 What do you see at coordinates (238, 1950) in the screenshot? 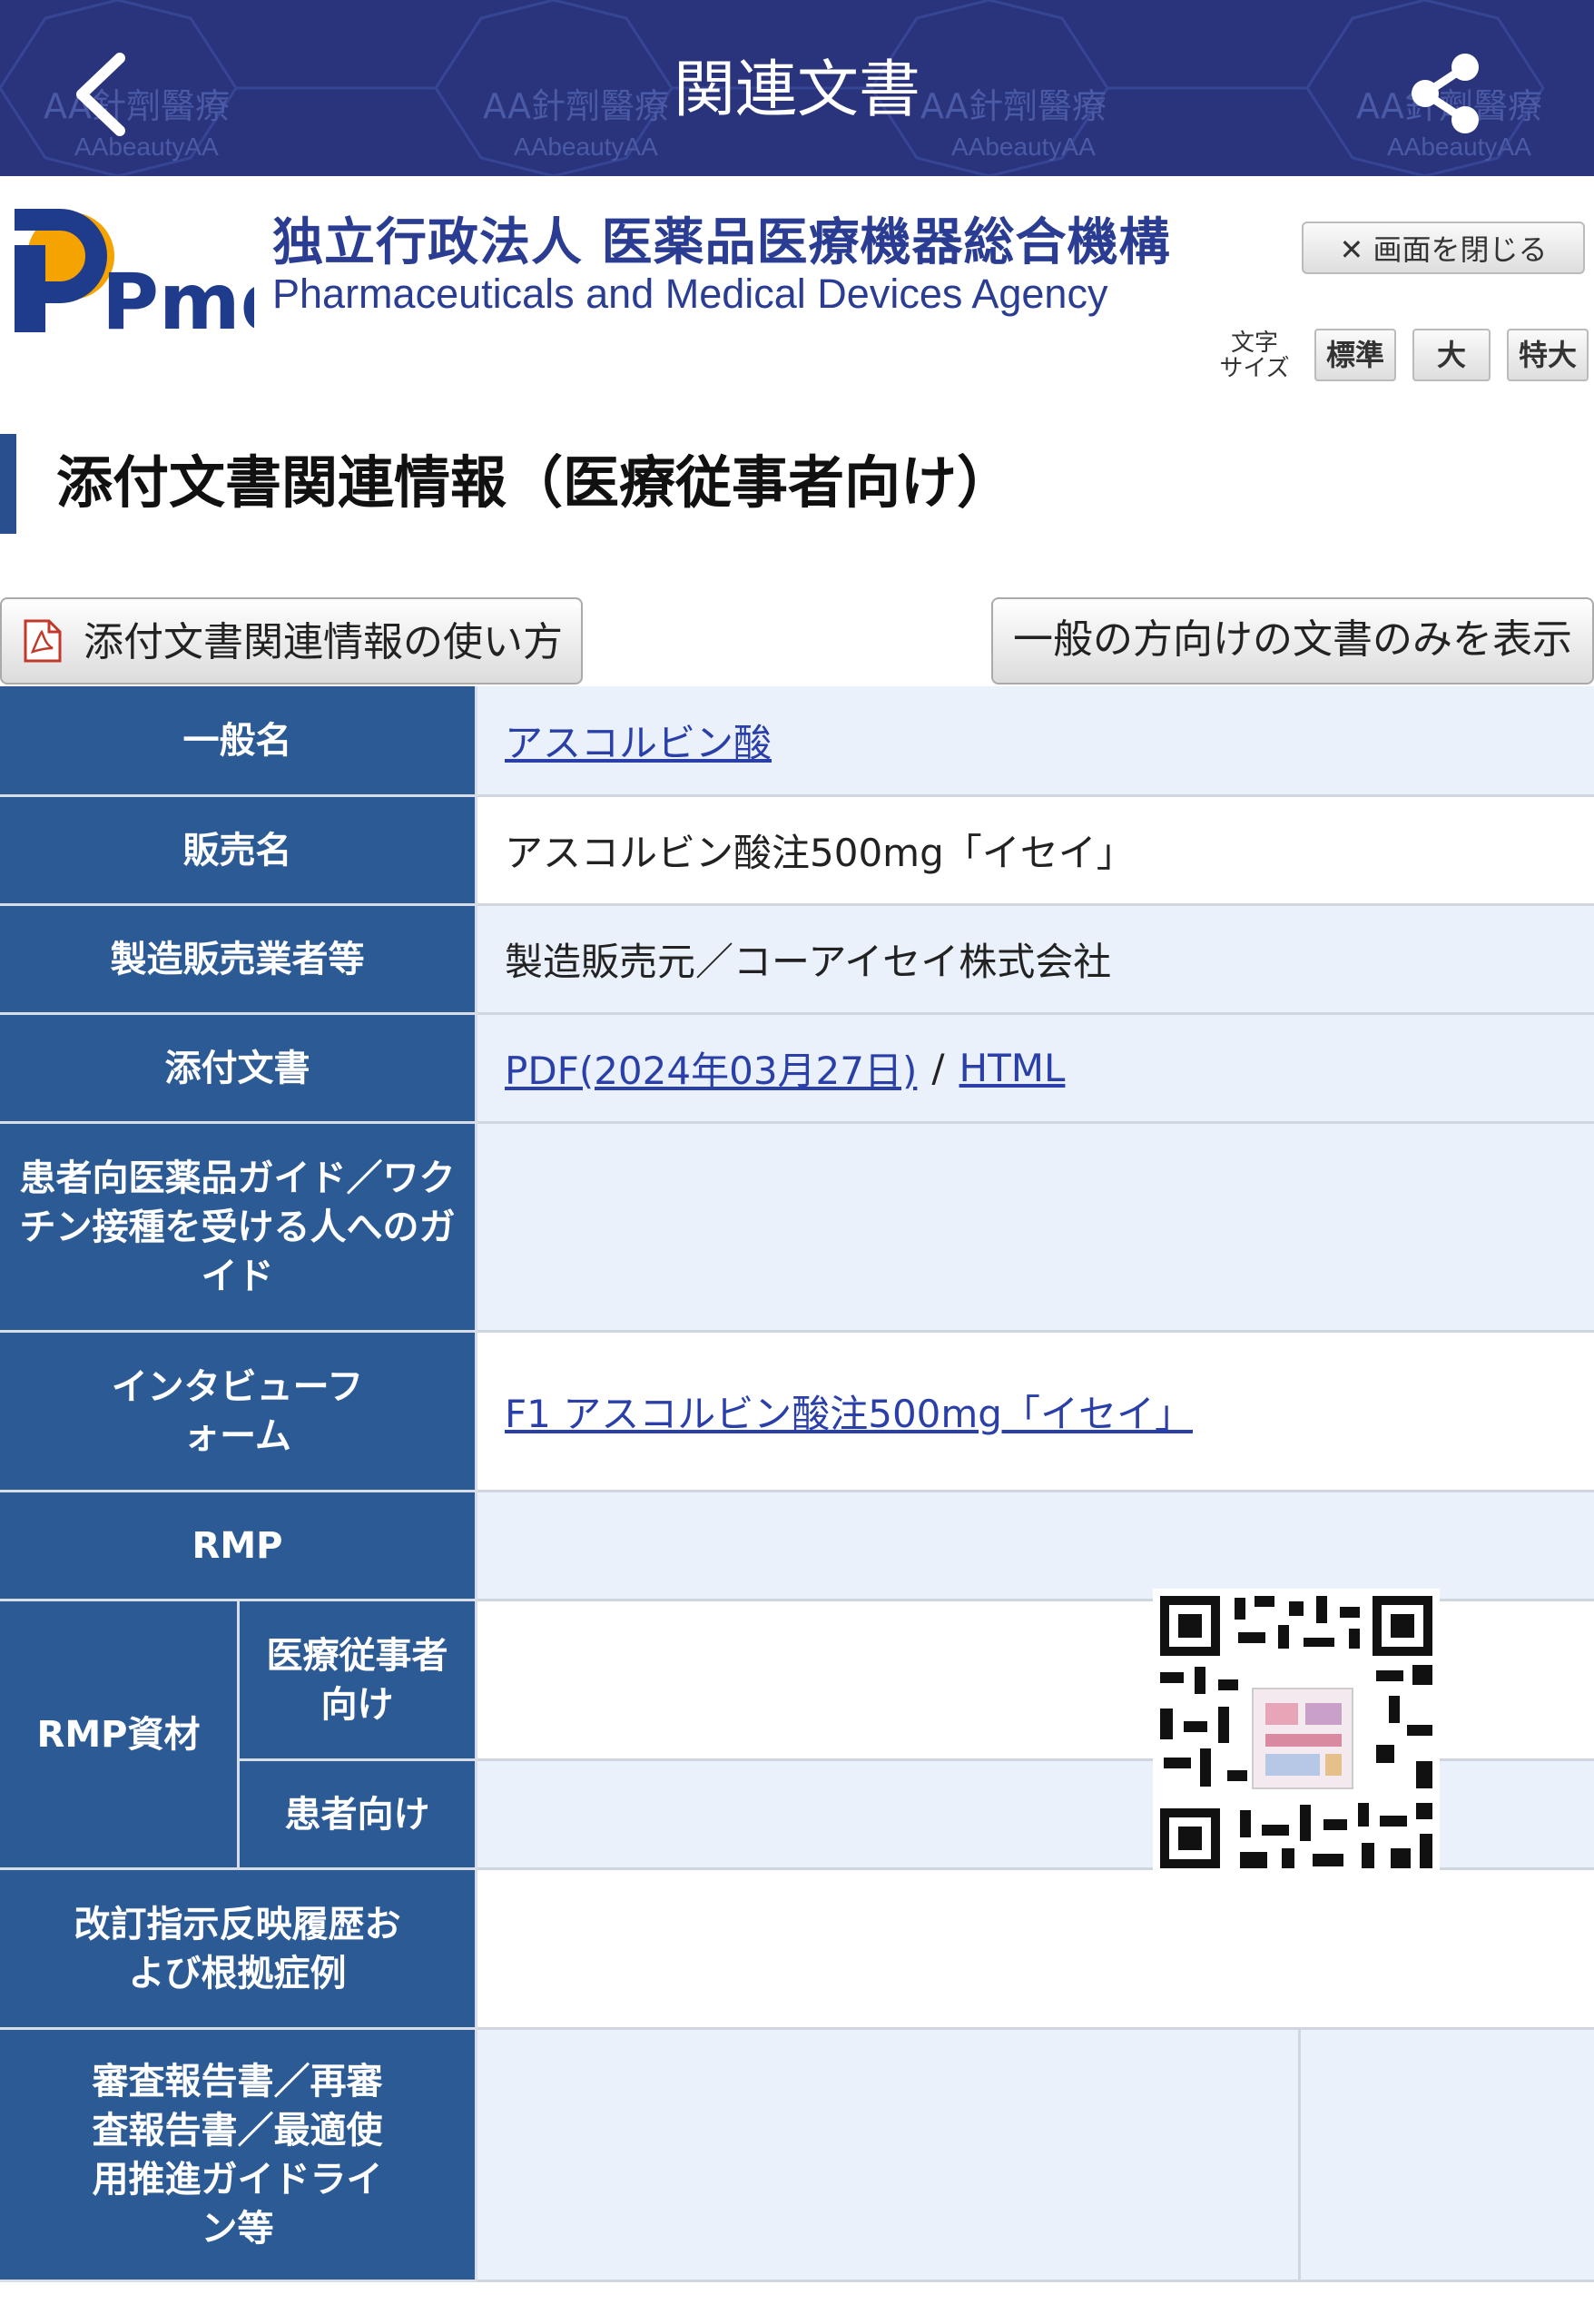
I see `row-header-revision-history: 改訂指示反映履歴および根拠症例` at bounding box center [238, 1950].